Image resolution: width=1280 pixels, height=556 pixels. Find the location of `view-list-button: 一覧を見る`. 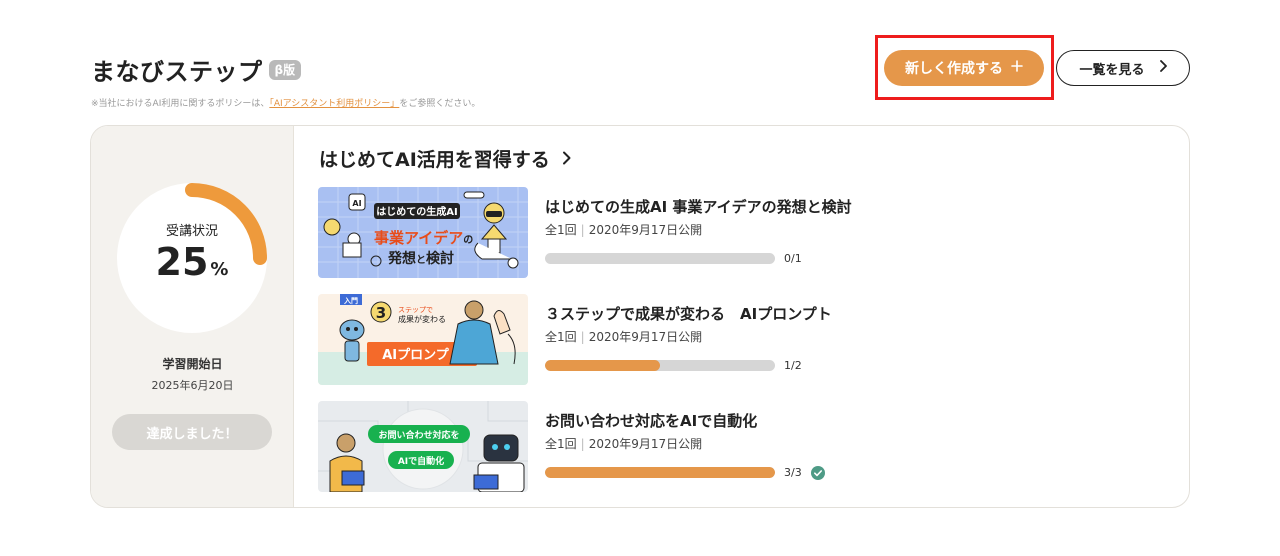

view-list-button: 一覧を見る is located at coordinates (1123, 68).